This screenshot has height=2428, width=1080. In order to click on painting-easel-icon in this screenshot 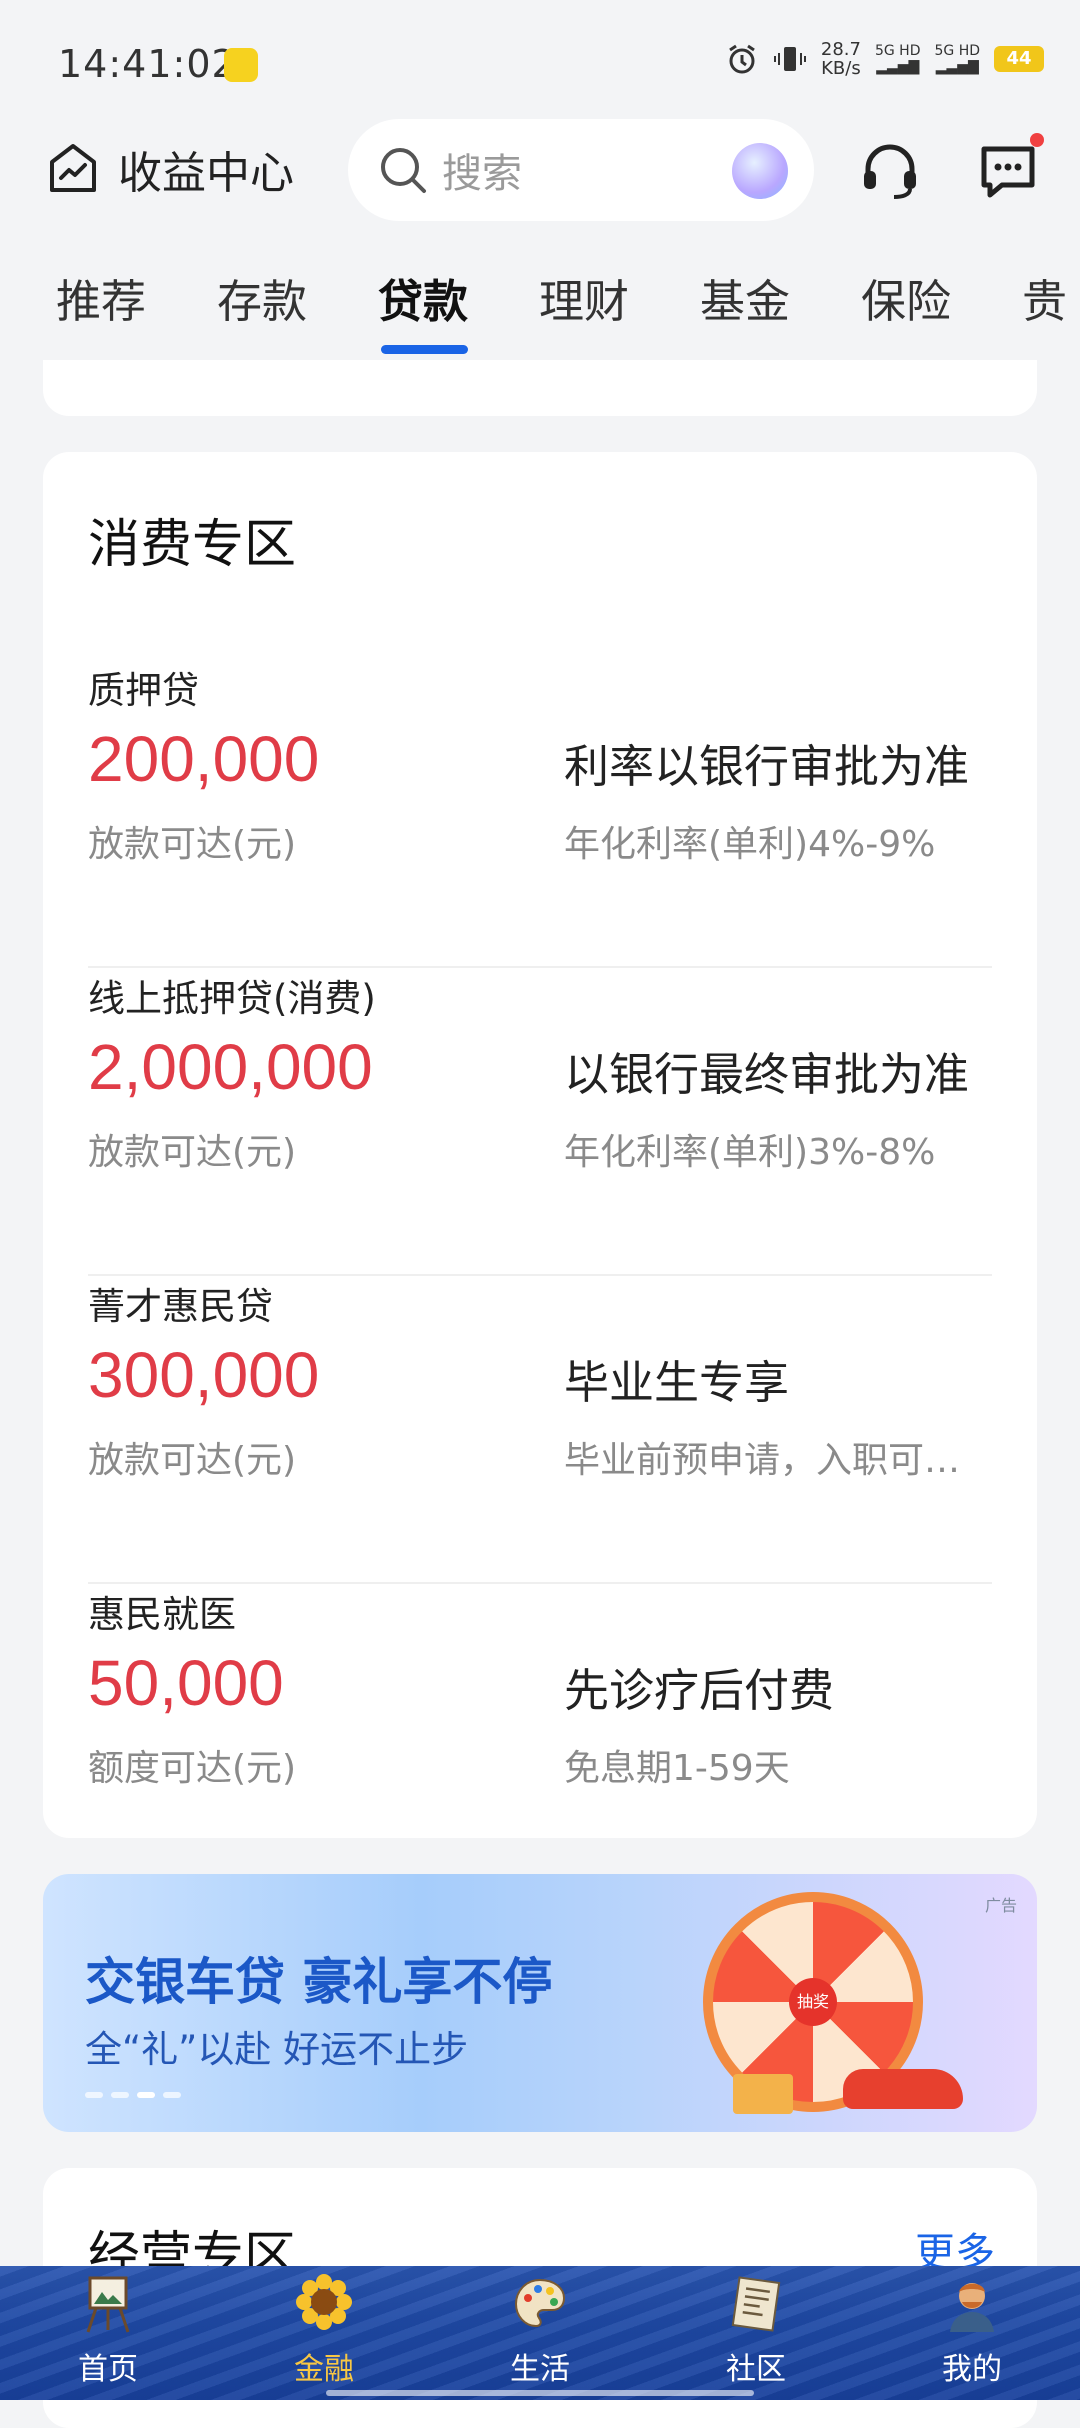, I will do `click(108, 2304)`.